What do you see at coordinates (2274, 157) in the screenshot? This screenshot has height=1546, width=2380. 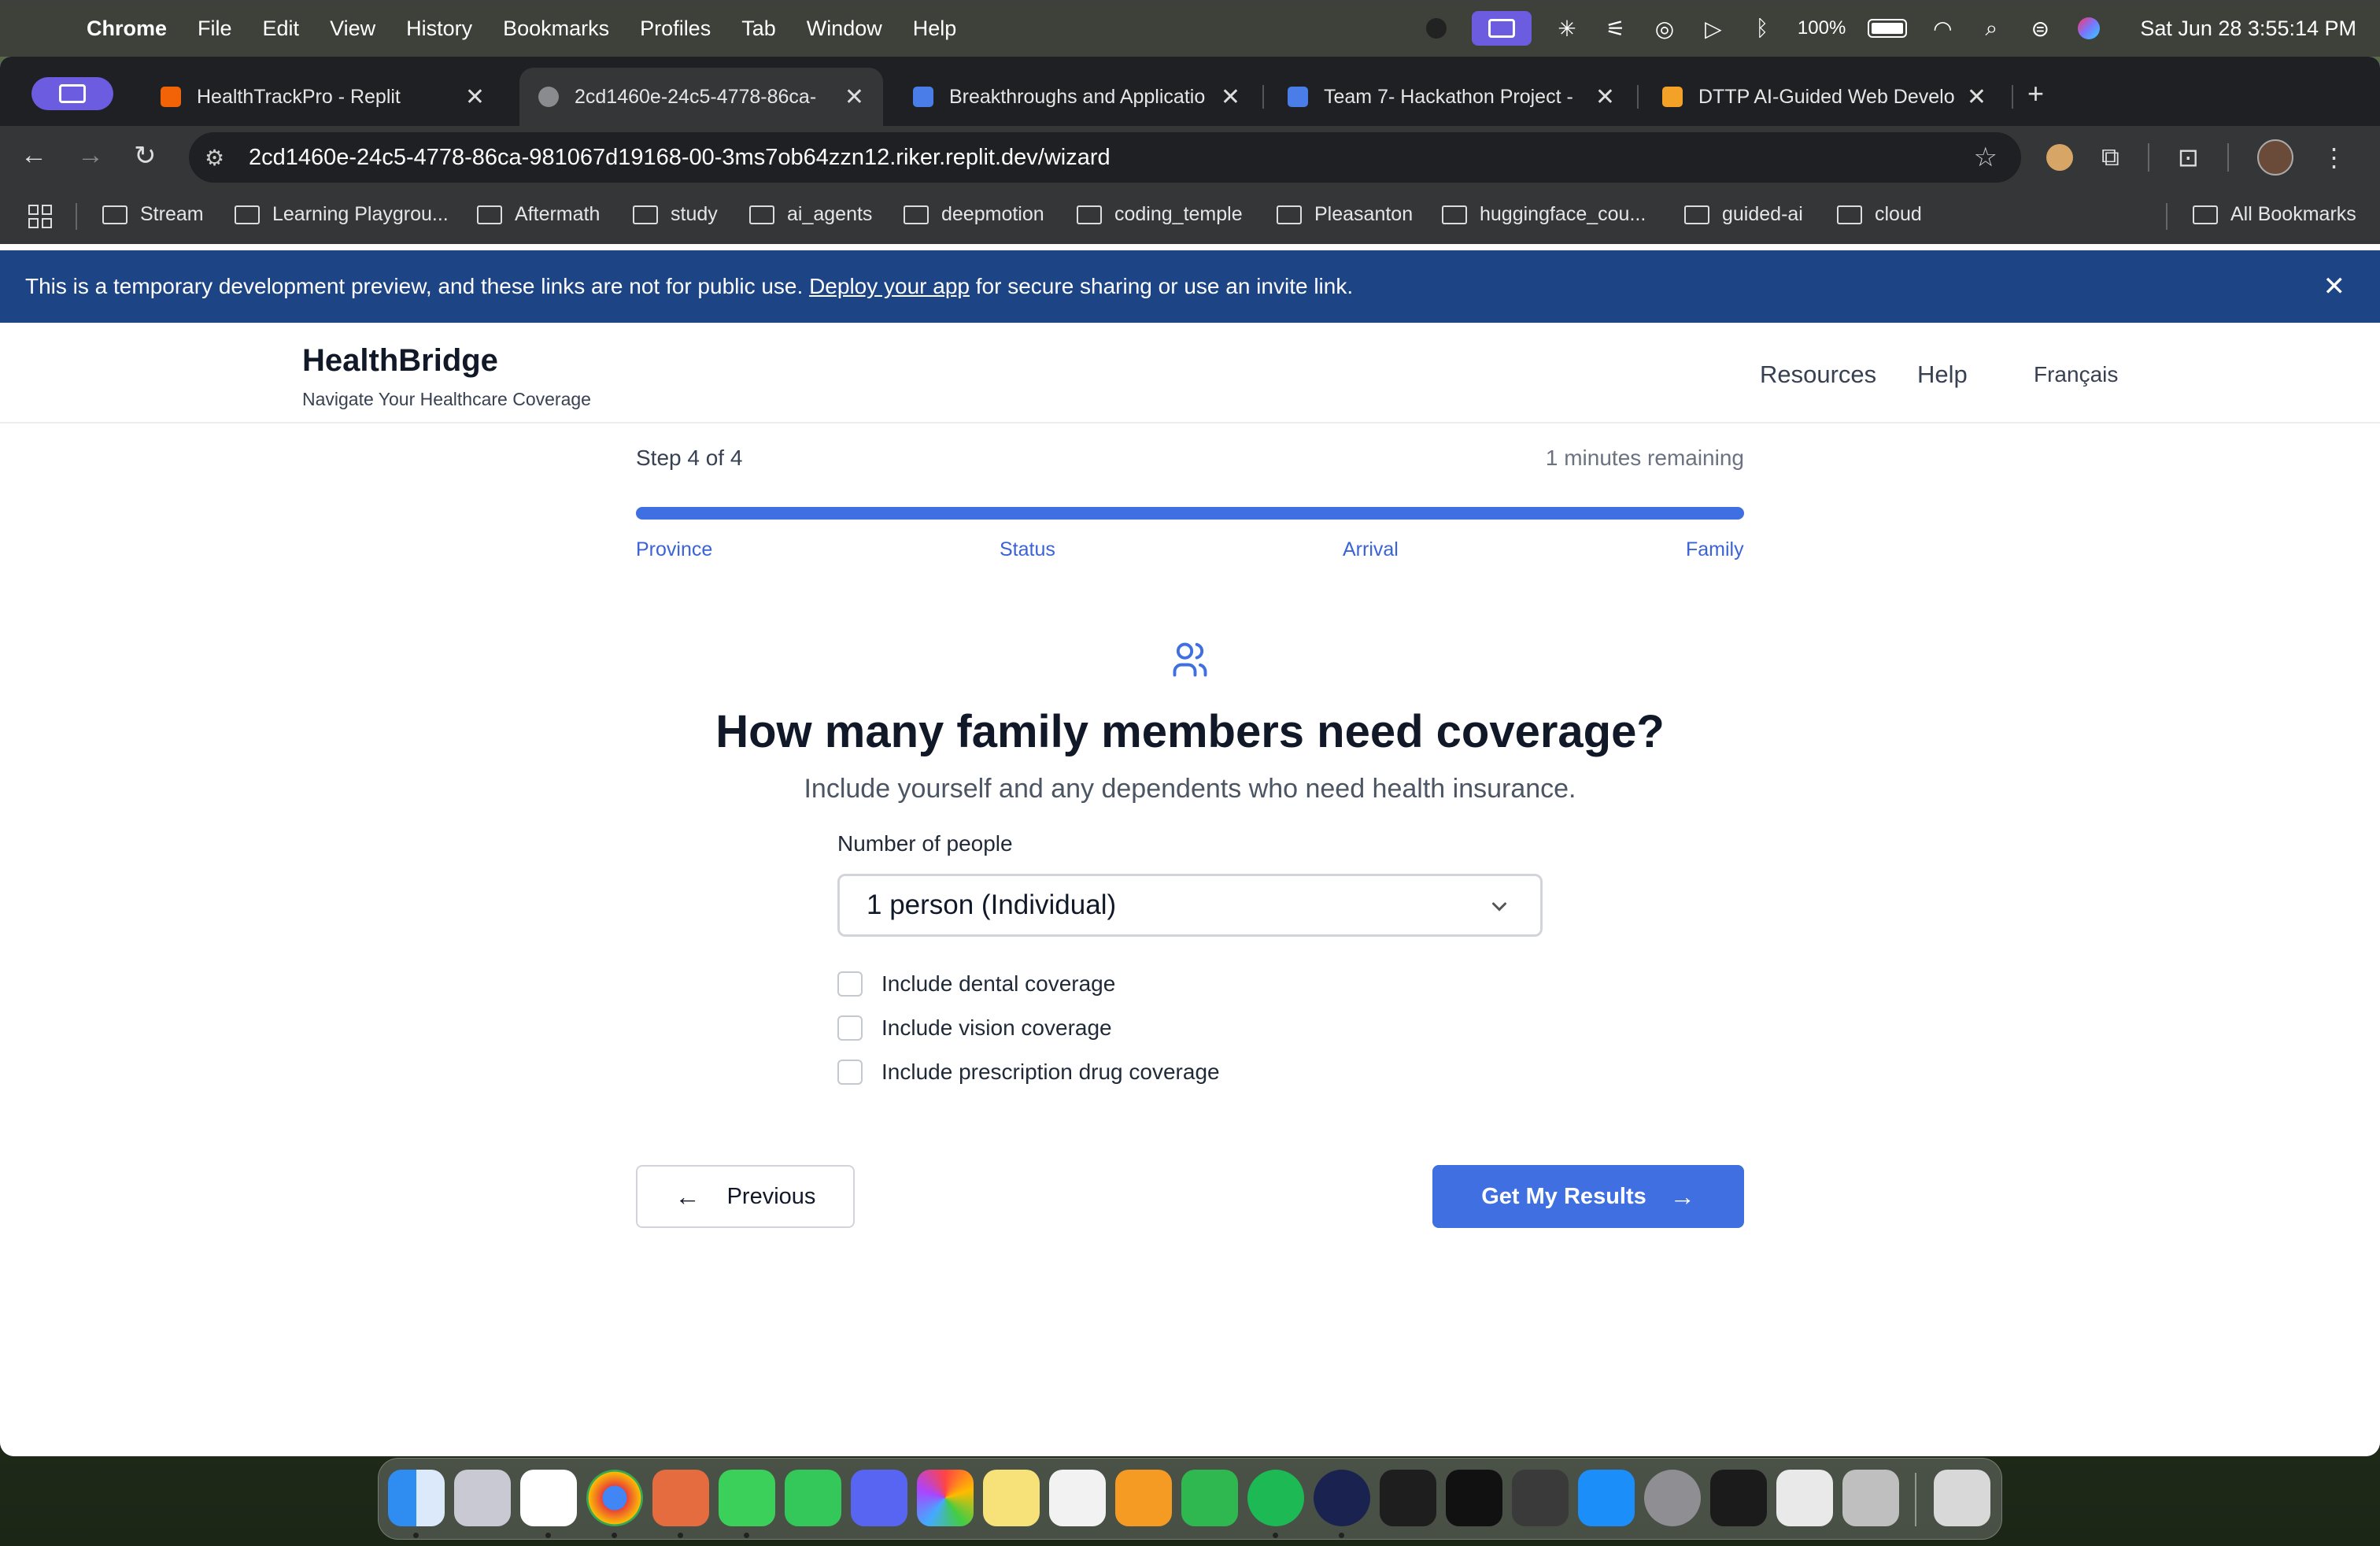 I see `profile-avatar` at bounding box center [2274, 157].